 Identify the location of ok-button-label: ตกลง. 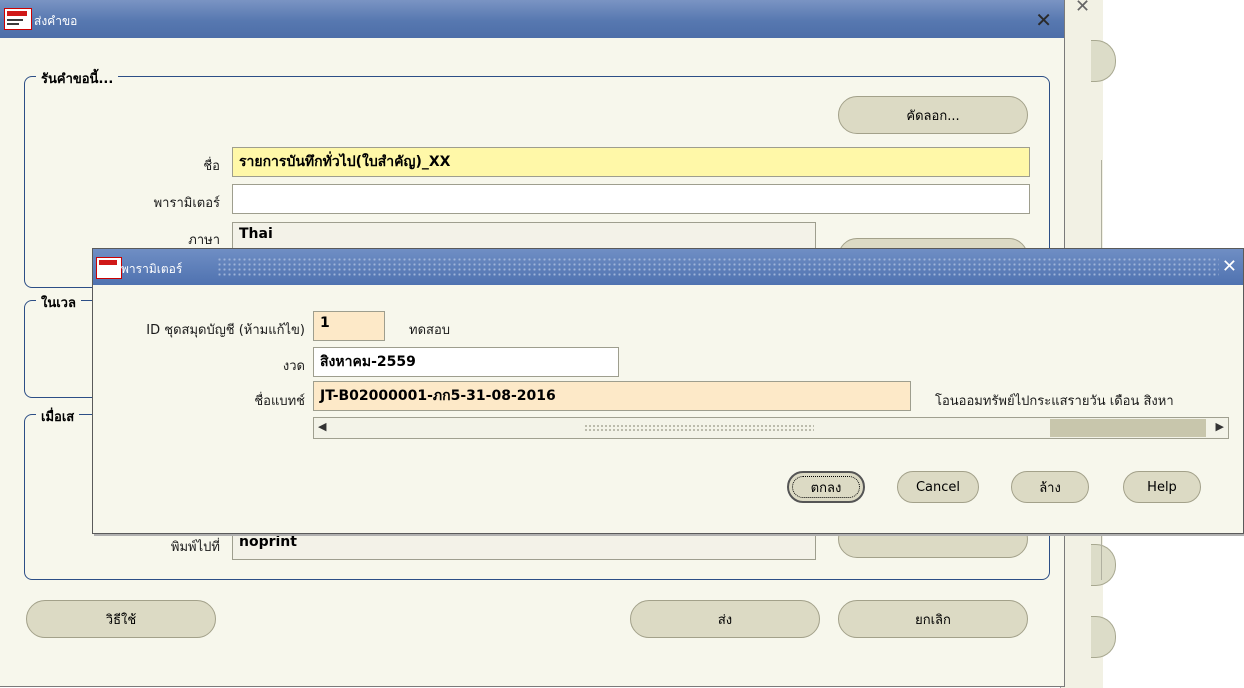
(826, 488).